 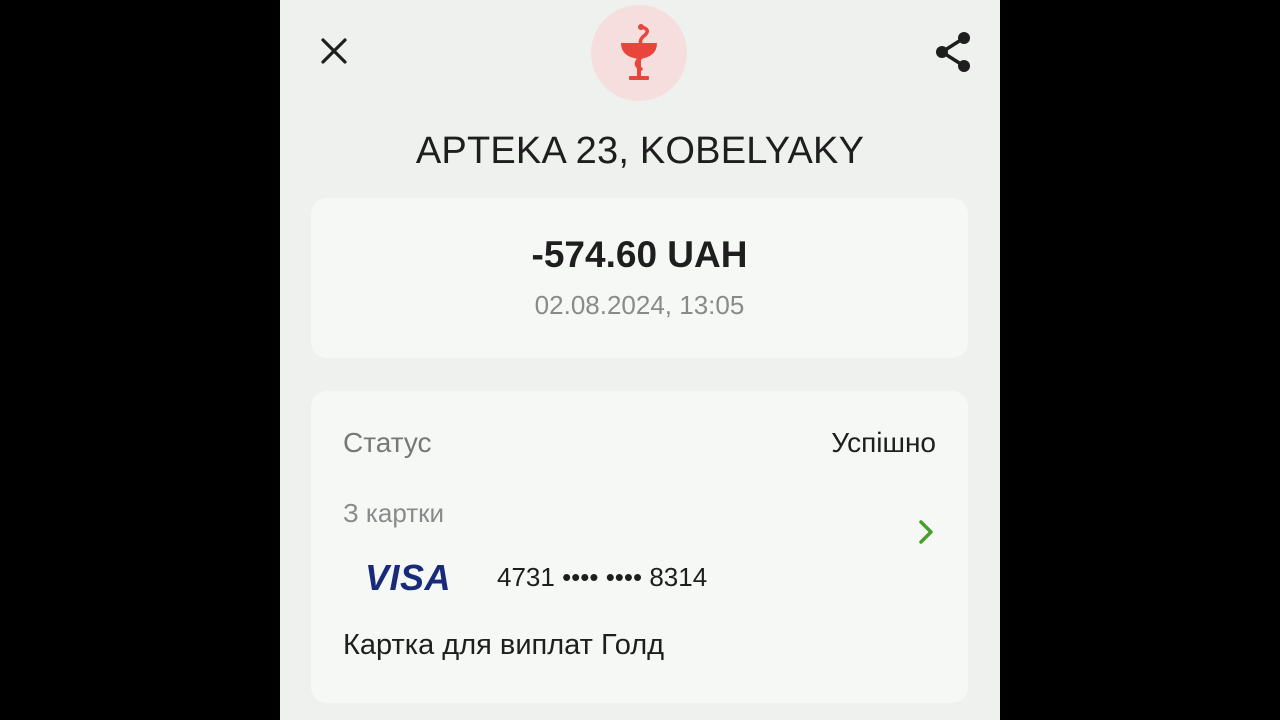 I want to click on pharmacy-bowl-of-hygieia-icon, so click(x=639, y=52).